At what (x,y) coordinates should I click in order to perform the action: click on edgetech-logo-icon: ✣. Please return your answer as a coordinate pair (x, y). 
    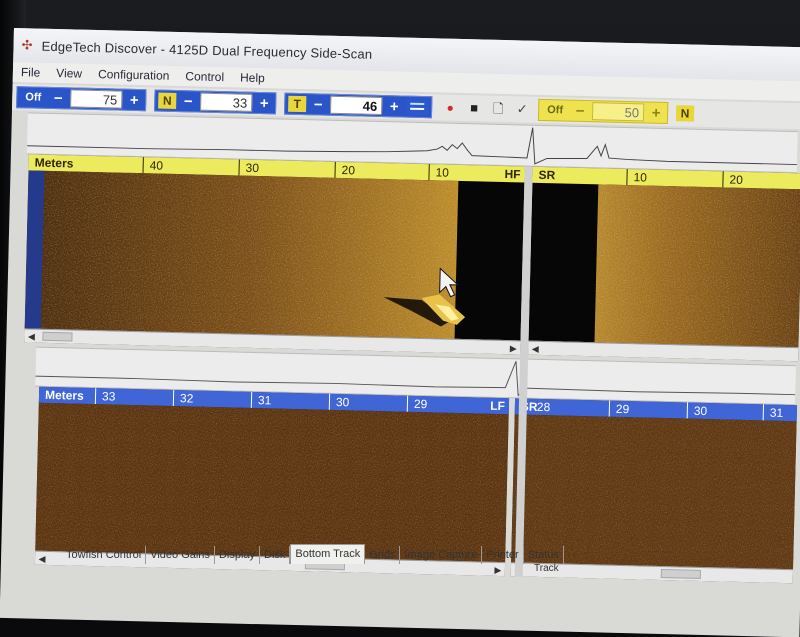
    Looking at the image, I should click on (27, 45).